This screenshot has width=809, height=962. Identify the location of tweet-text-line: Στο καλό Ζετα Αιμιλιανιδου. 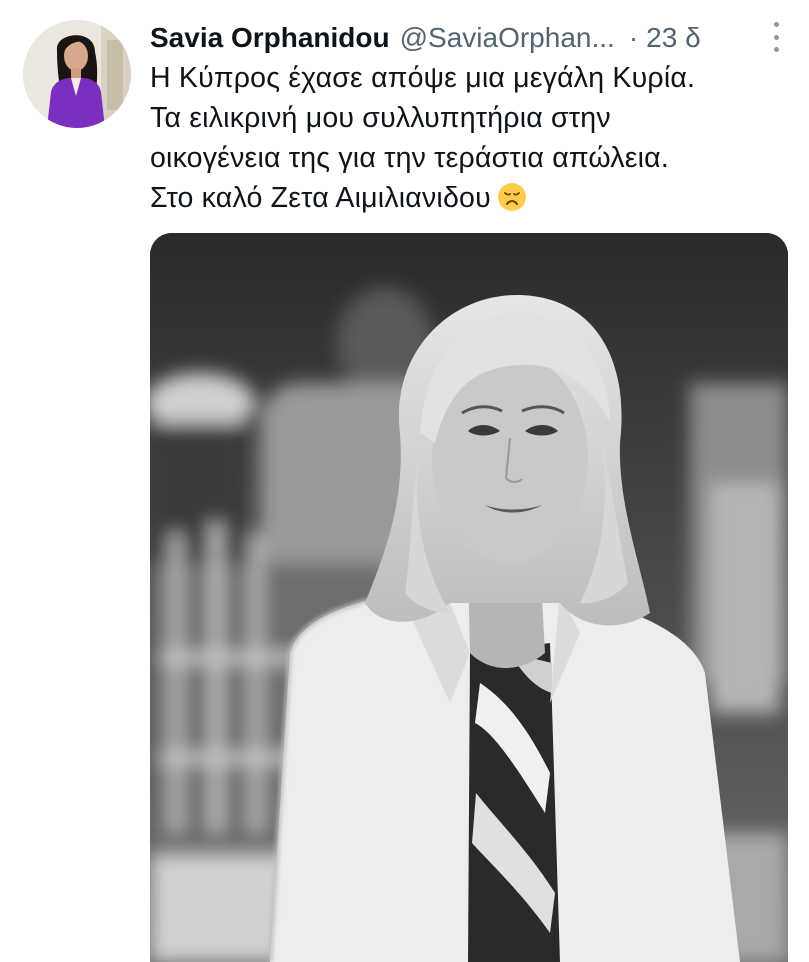
(470, 200).